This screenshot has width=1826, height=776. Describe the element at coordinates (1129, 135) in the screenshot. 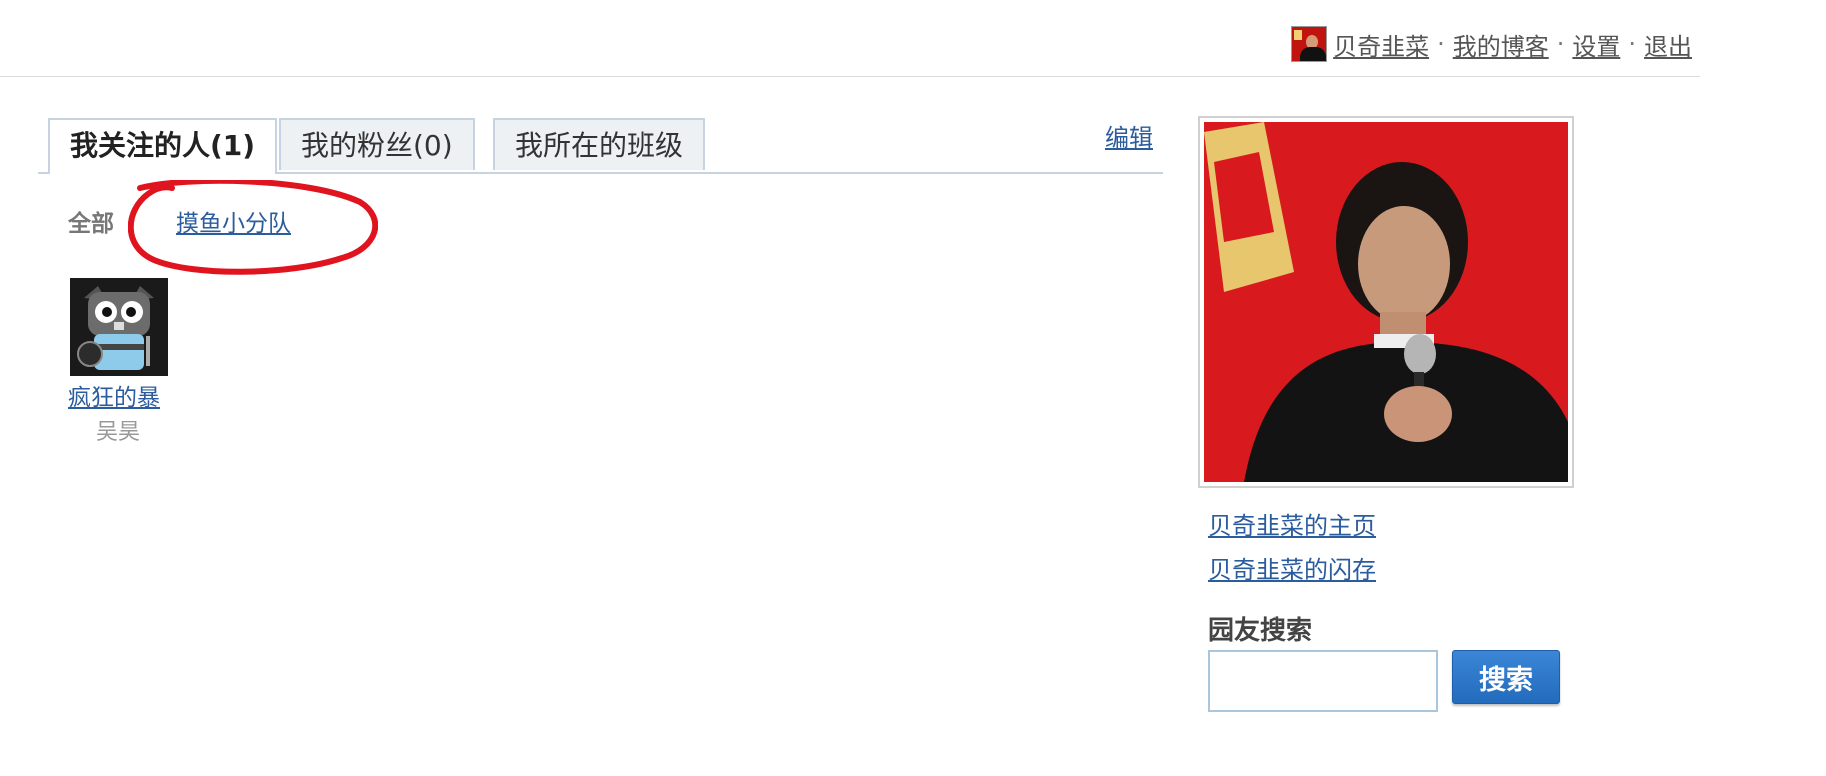

I see `edit-link: 编辑` at that location.